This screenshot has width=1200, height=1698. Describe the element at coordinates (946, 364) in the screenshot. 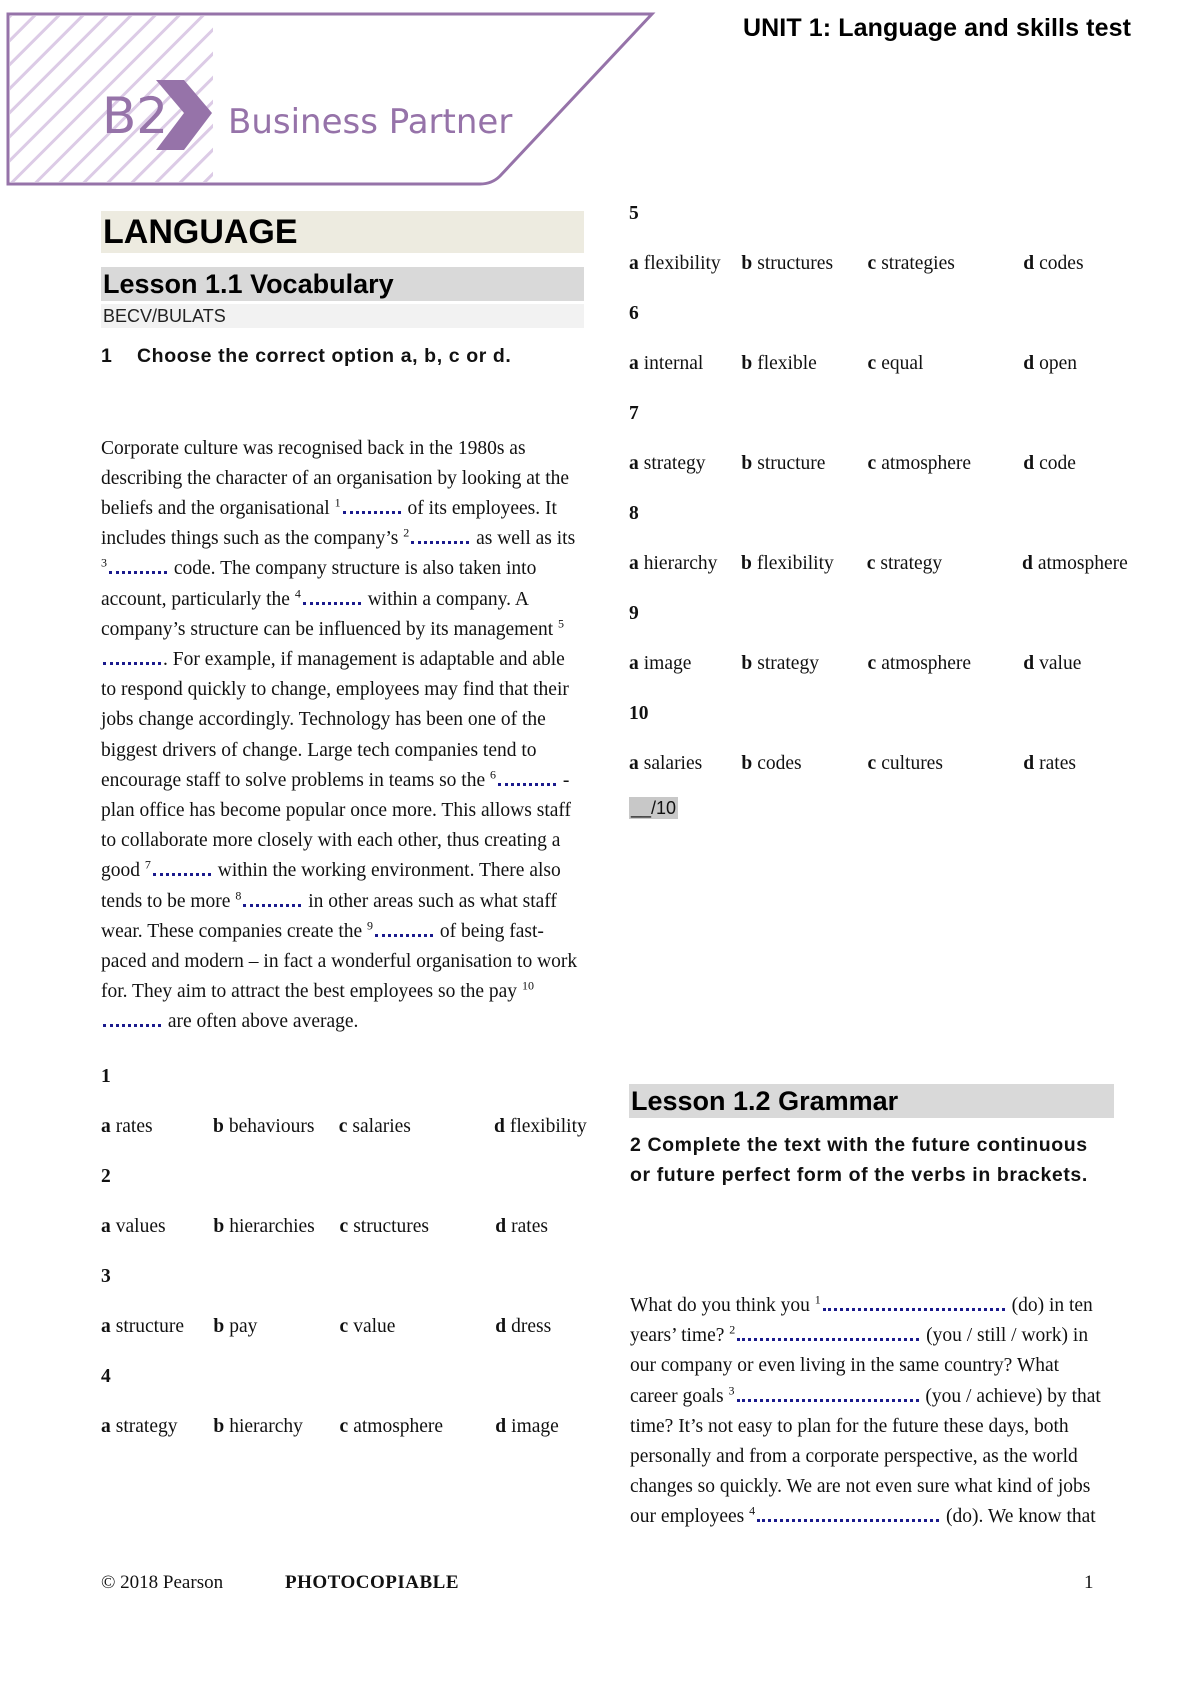

I see `answer-option-c: c equal` at that location.